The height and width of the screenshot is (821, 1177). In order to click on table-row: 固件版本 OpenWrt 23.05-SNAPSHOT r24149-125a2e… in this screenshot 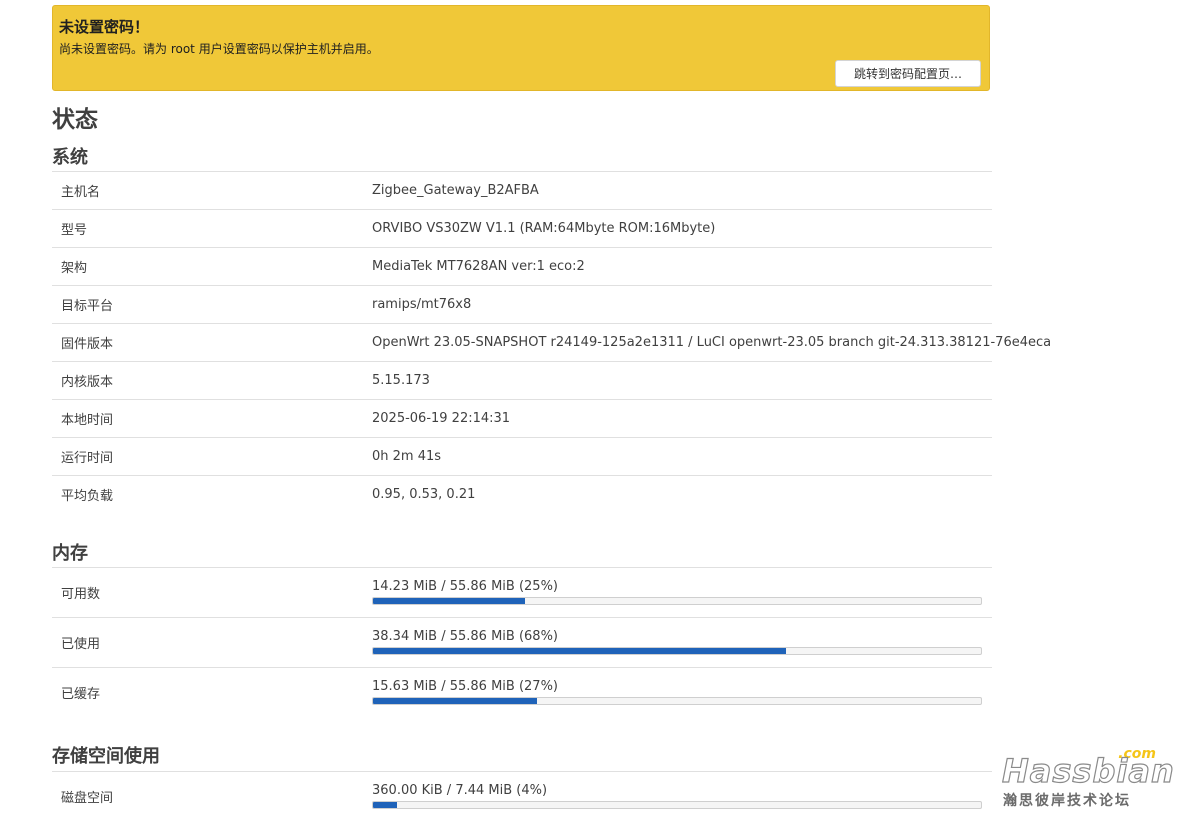, I will do `click(551, 342)`.